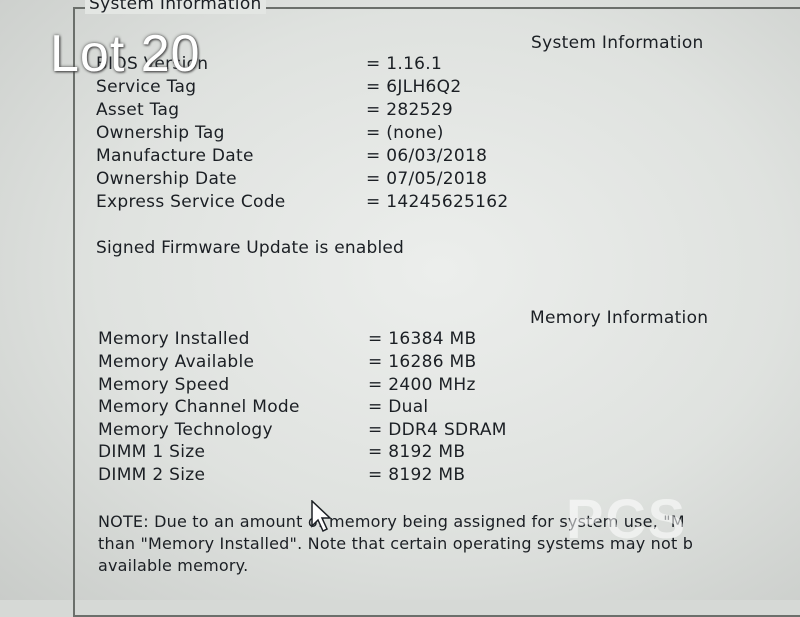 The image size is (800, 617). I want to click on memory-note-line-3: available memory., so click(173, 565).